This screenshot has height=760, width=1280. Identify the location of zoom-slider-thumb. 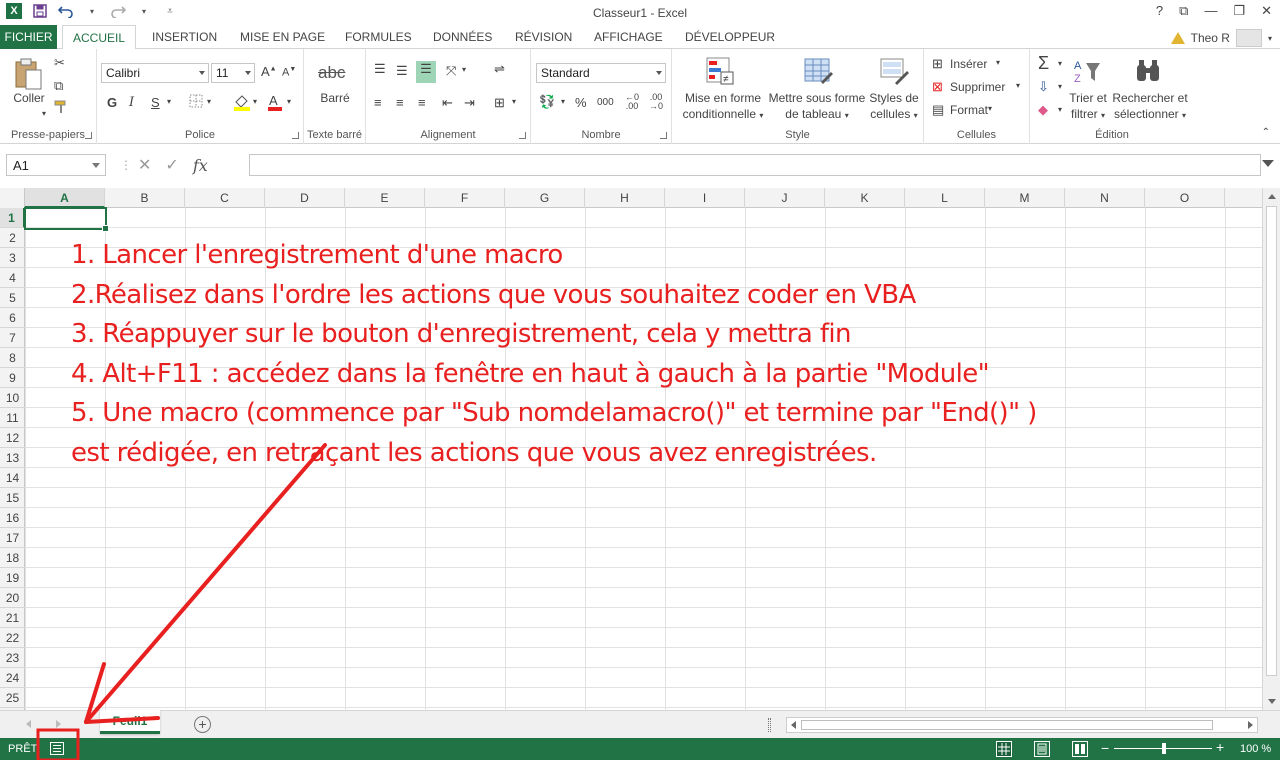
(1164, 748).